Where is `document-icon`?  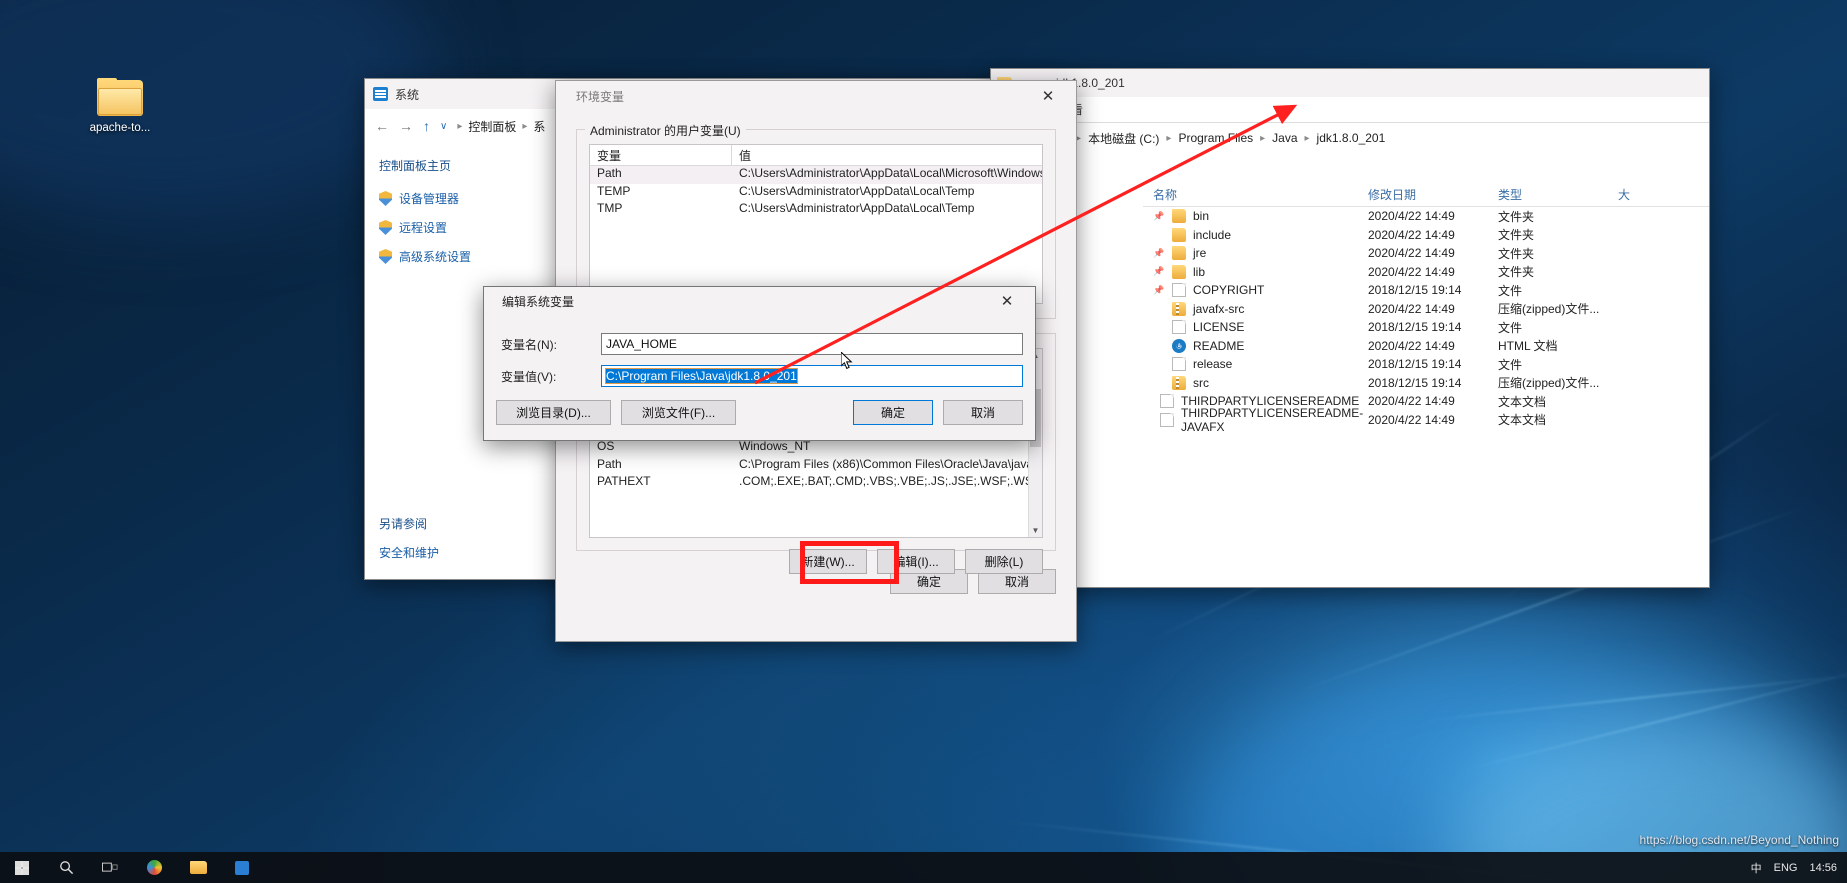 document-icon is located at coordinates (1167, 419).